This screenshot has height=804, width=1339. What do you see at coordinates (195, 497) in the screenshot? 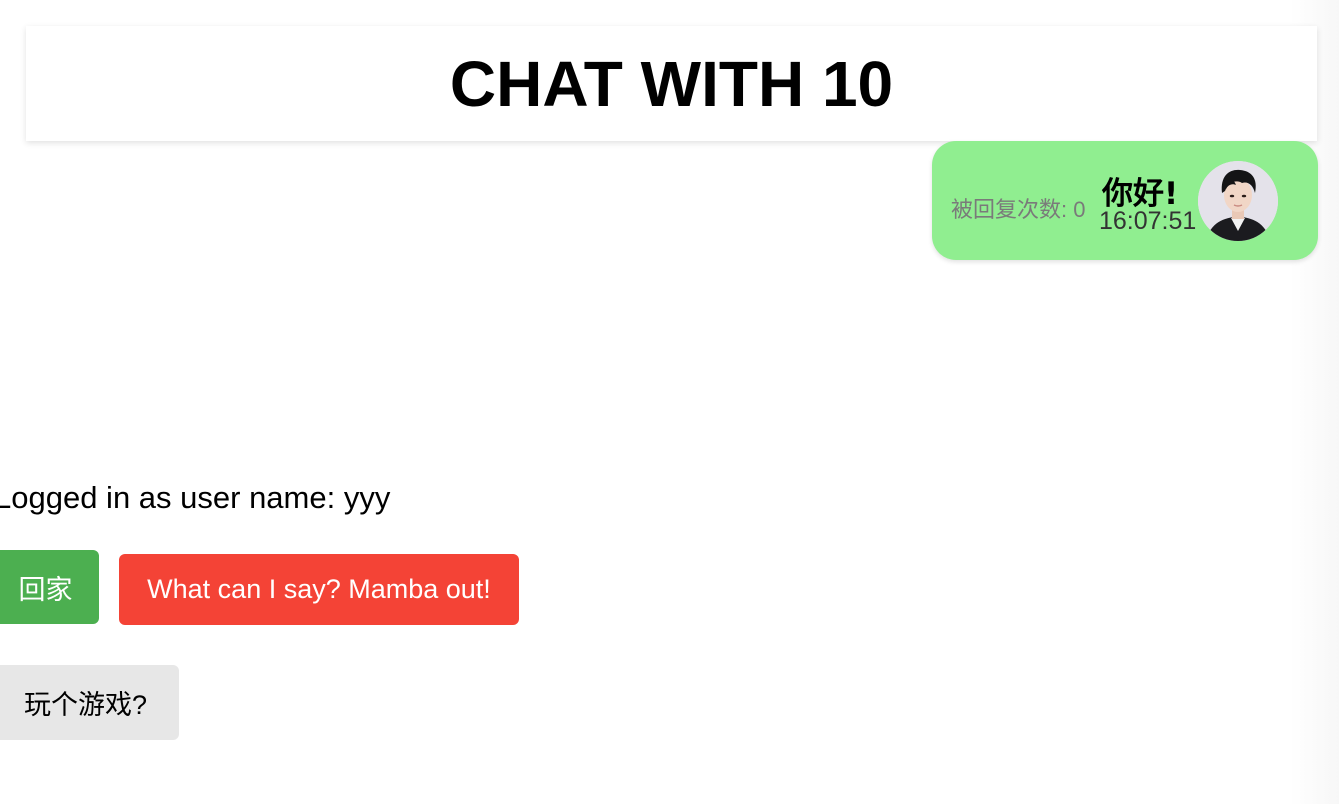
I see `login-status: Logged in as user name: yyy` at bounding box center [195, 497].